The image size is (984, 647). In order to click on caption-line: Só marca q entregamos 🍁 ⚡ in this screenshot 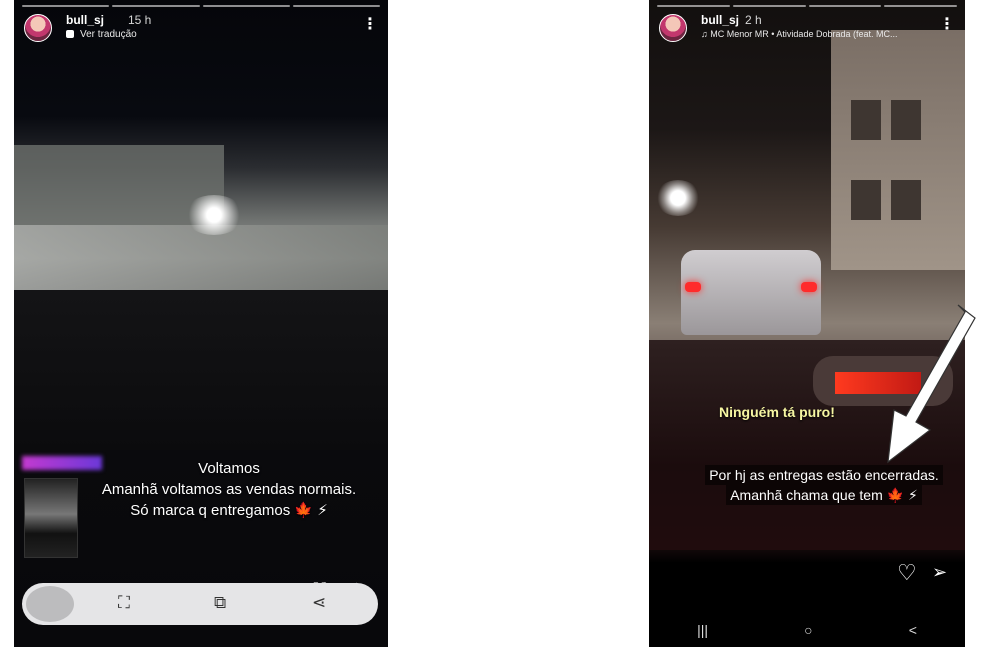, I will do `click(229, 510)`.